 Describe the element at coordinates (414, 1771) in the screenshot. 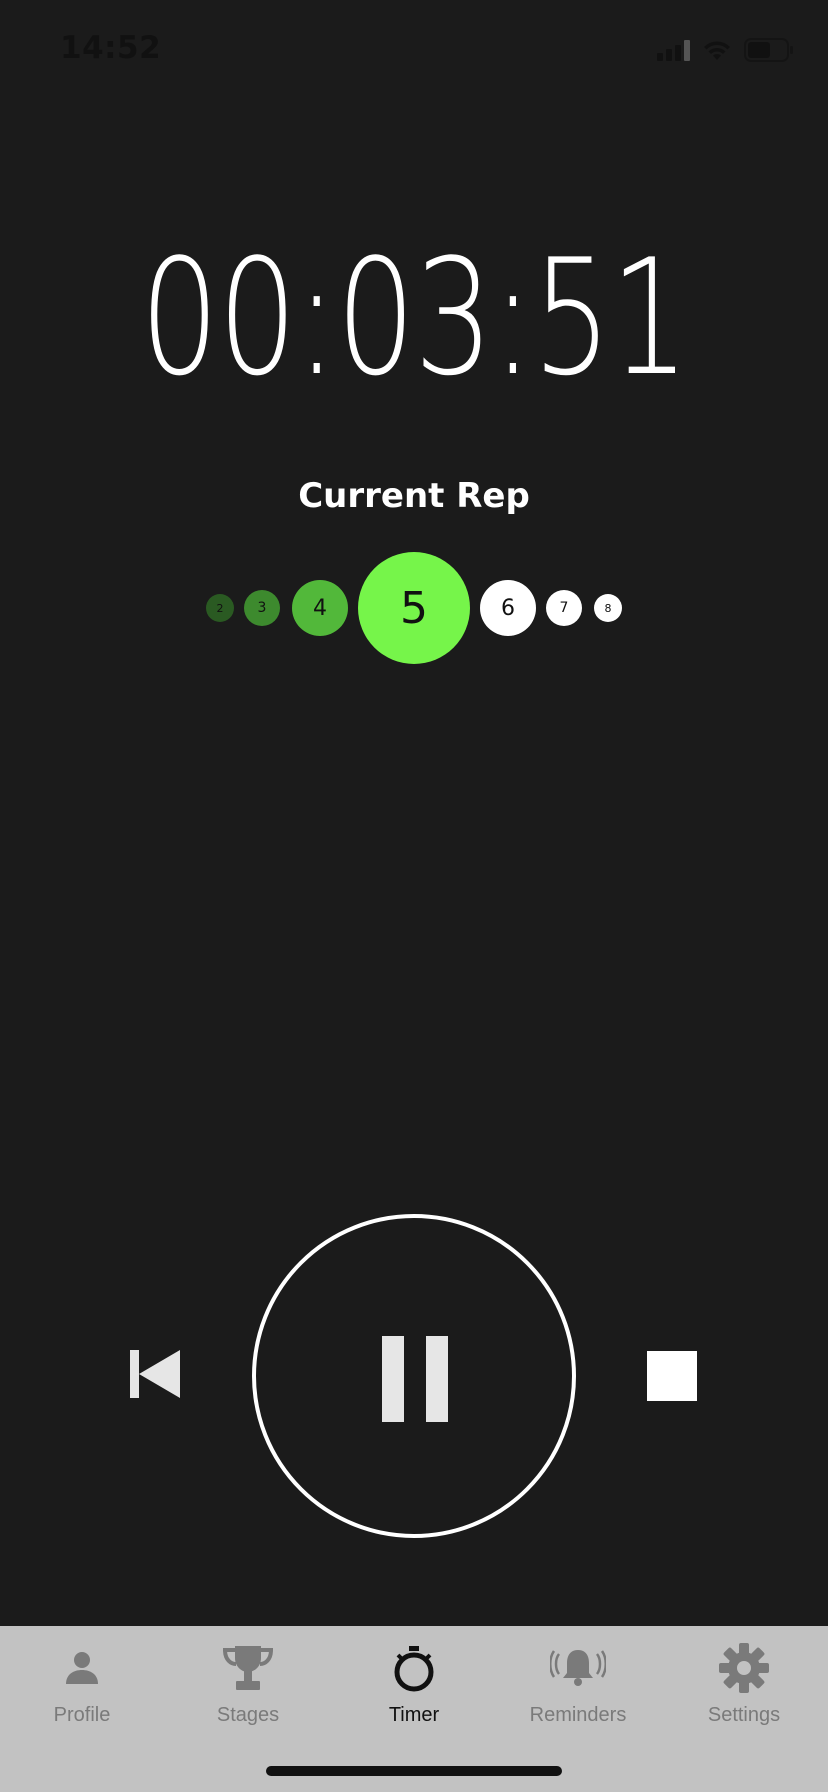

I see `home-indicator` at that location.